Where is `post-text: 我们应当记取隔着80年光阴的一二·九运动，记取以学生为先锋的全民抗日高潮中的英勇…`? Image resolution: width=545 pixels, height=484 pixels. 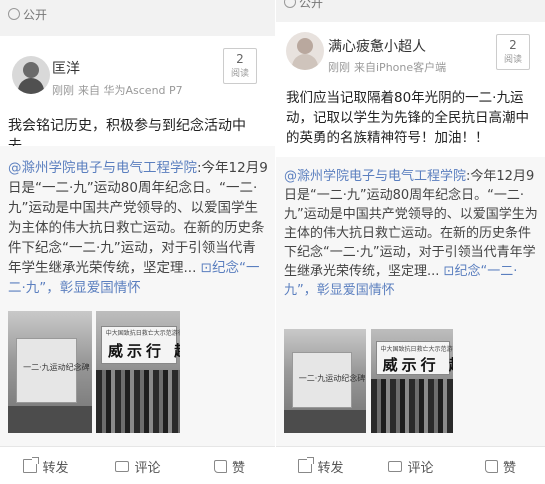
post-text: 我们应当记取隔着80年光阴的一二·九运动，记取以学生为先锋的全民抗日高潮中的英勇… is located at coordinates (407, 118).